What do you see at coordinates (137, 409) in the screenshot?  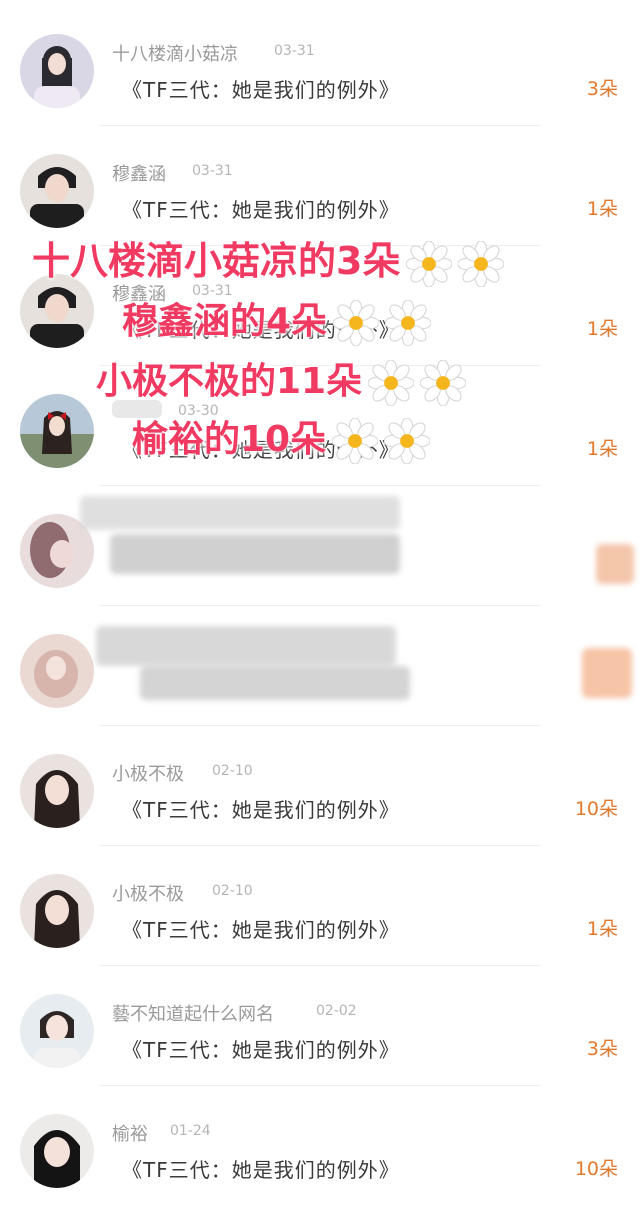 I see `blurred-name` at bounding box center [137, 409].